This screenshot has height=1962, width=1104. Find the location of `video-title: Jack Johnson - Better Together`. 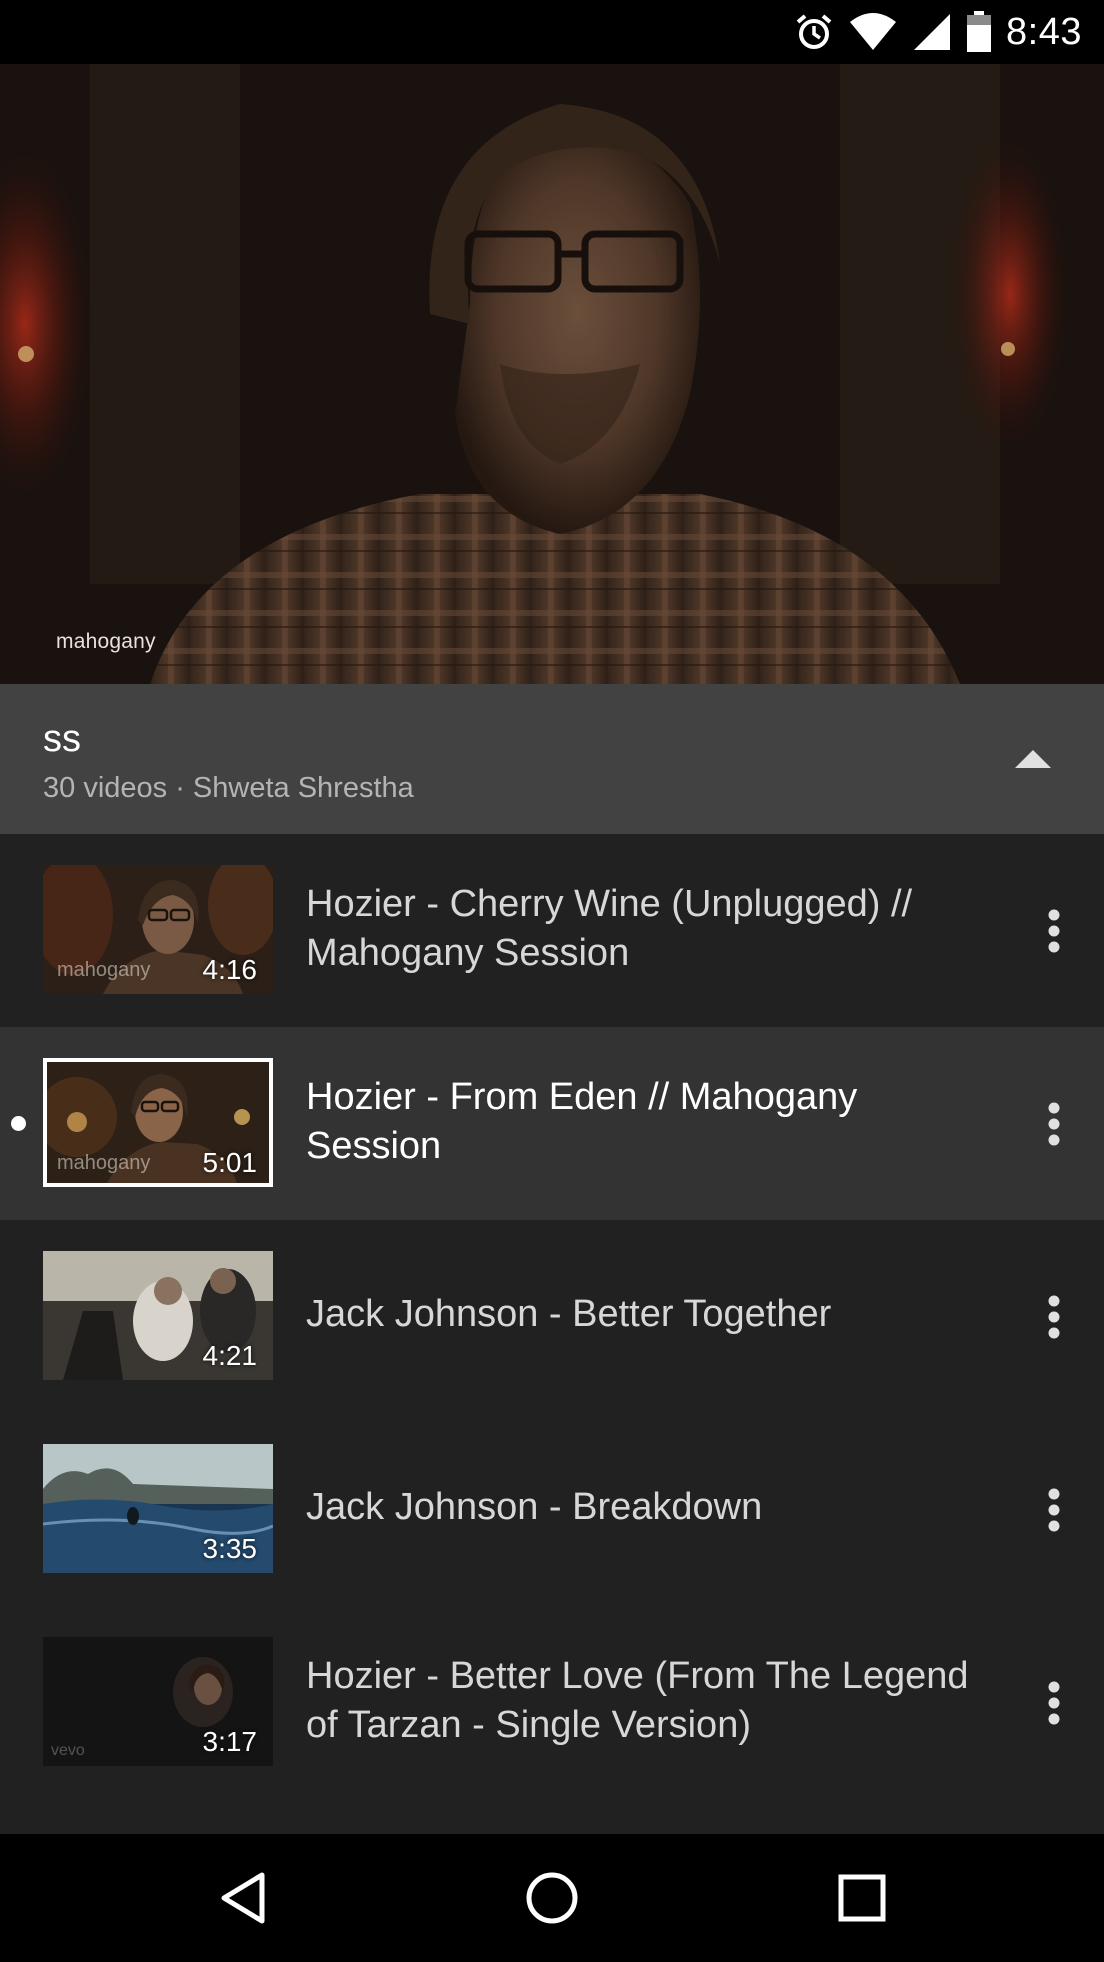

video-title: Jack Johnson - Better Together is located at coordinates (569, 1314).